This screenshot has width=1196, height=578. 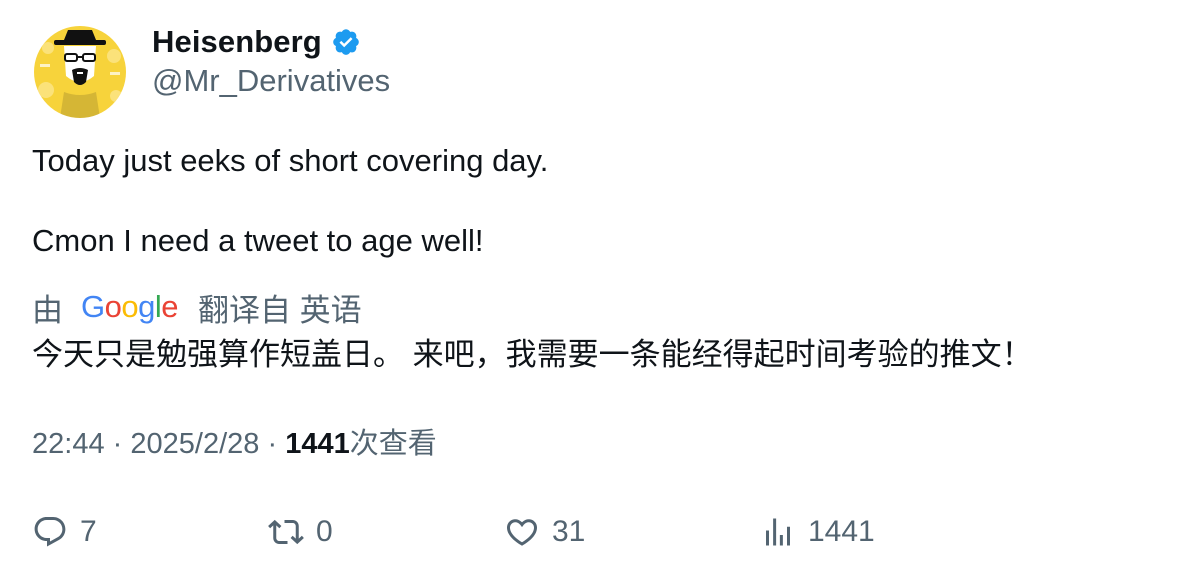 What do you see at coordinates (778, 532) in the screenshot?
I see `analytics-bars-icon` at bounding box center [778, 532].